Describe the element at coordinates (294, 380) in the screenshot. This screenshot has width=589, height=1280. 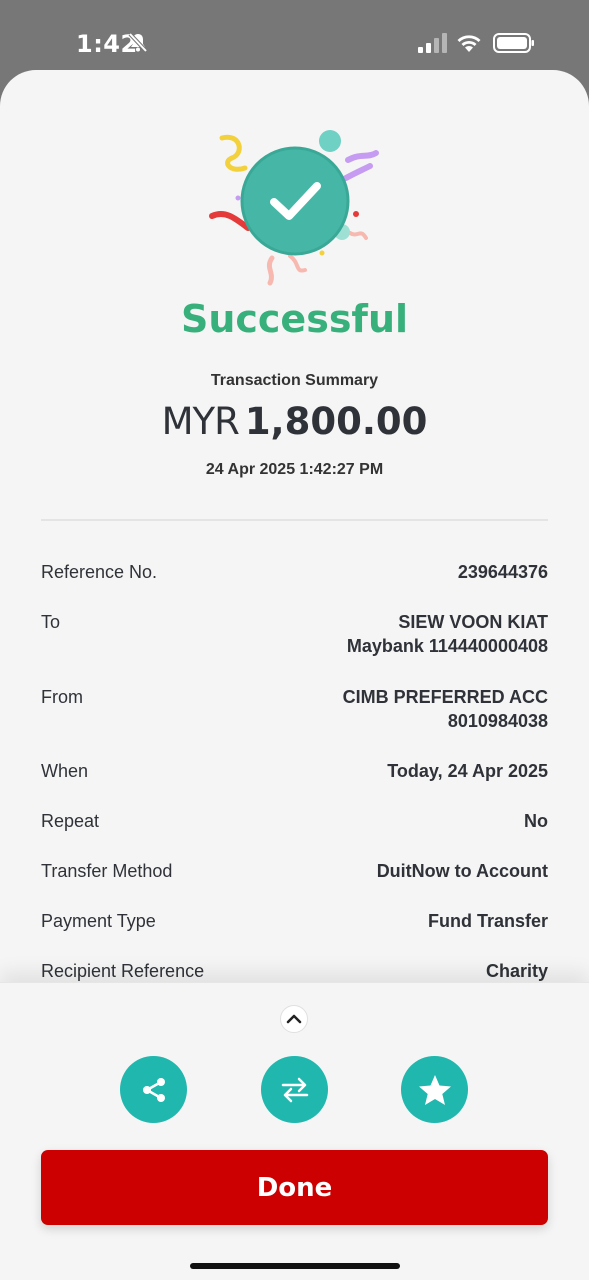
I see `summary-label: Transaction Summary` at that location.